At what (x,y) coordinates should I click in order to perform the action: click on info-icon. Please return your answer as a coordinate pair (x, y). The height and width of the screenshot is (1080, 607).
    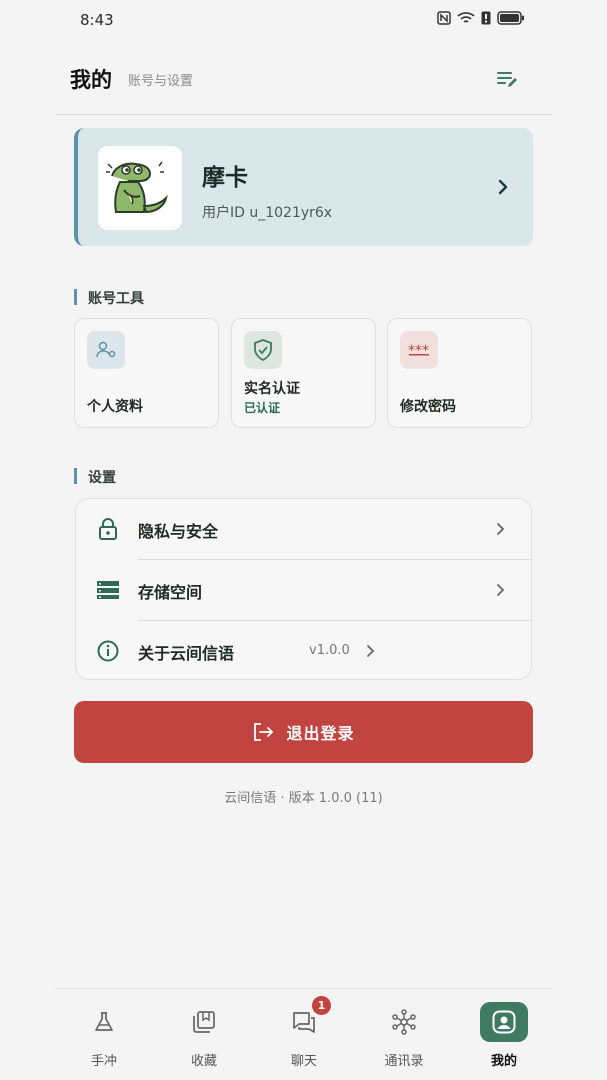
    Looking at the image, I should click on (108, 651).